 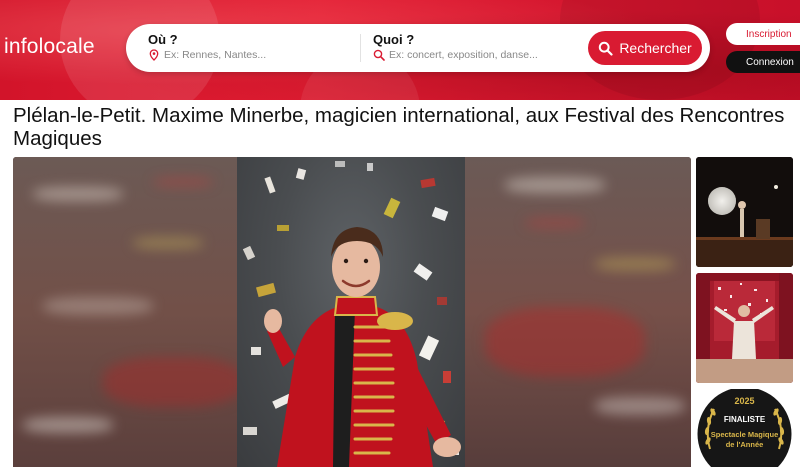 I want to click on badge-award-line2: de l'Année, so click(x=744, y=444).